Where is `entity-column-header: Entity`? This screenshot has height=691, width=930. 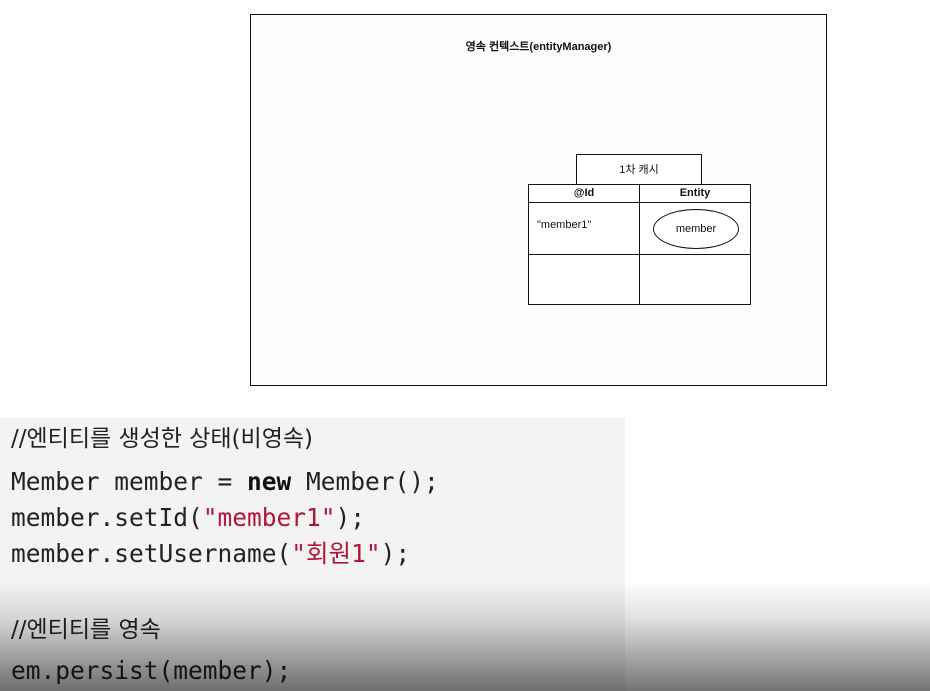
entity-column-header: Entity is located at coordinates (695, 193).